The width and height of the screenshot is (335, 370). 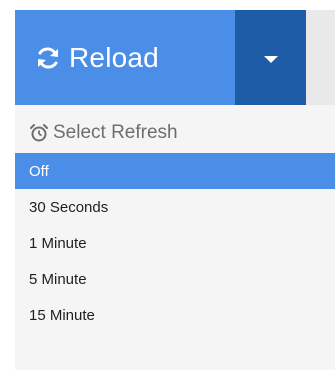 I want to click on menu-item-label: 30 Seconds, so click(x=69, y=207).